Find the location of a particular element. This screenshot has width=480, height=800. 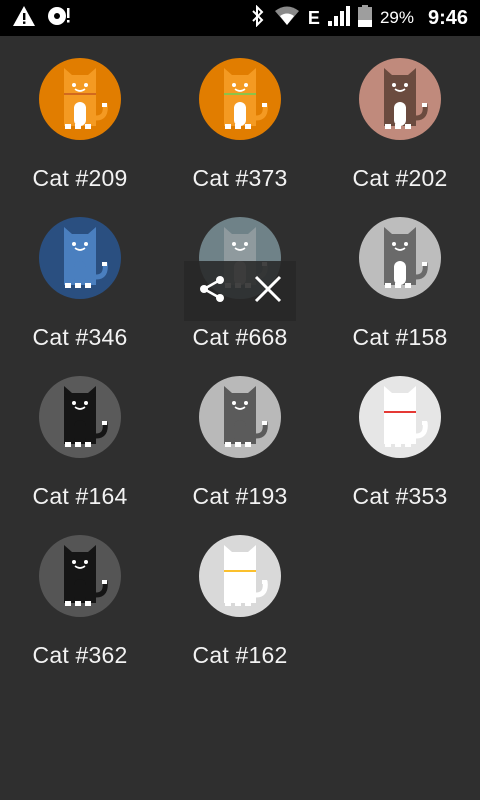

cat-cell: Cat #193 is located at coordinates (240, 433).